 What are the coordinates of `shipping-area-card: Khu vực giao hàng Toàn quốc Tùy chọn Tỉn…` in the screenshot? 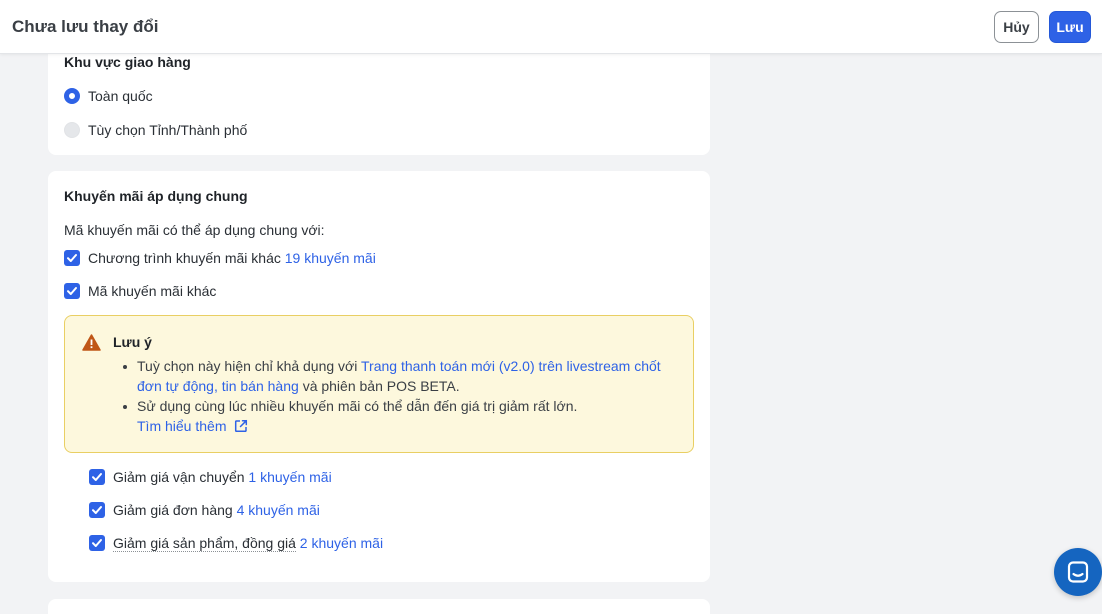 It's located at (379, 99).